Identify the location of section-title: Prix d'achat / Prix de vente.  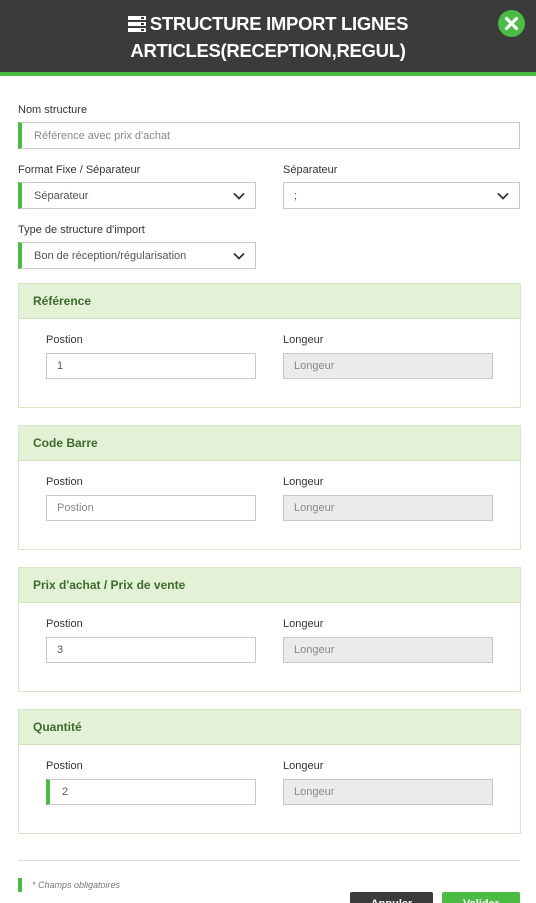
(269, 585).